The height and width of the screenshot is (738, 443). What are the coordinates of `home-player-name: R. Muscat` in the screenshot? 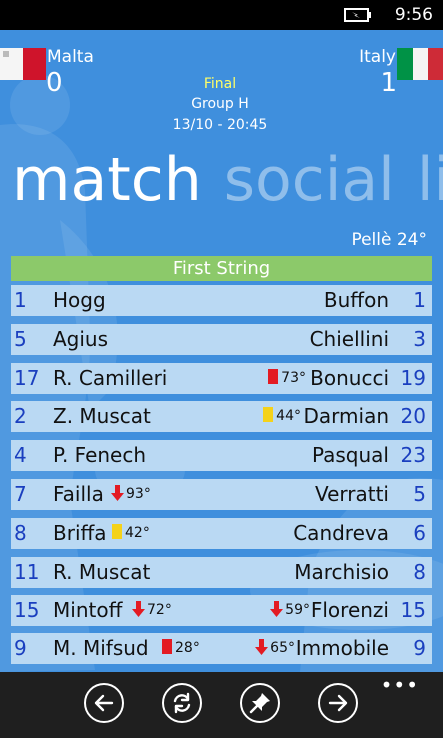 It's located at (102, 572).